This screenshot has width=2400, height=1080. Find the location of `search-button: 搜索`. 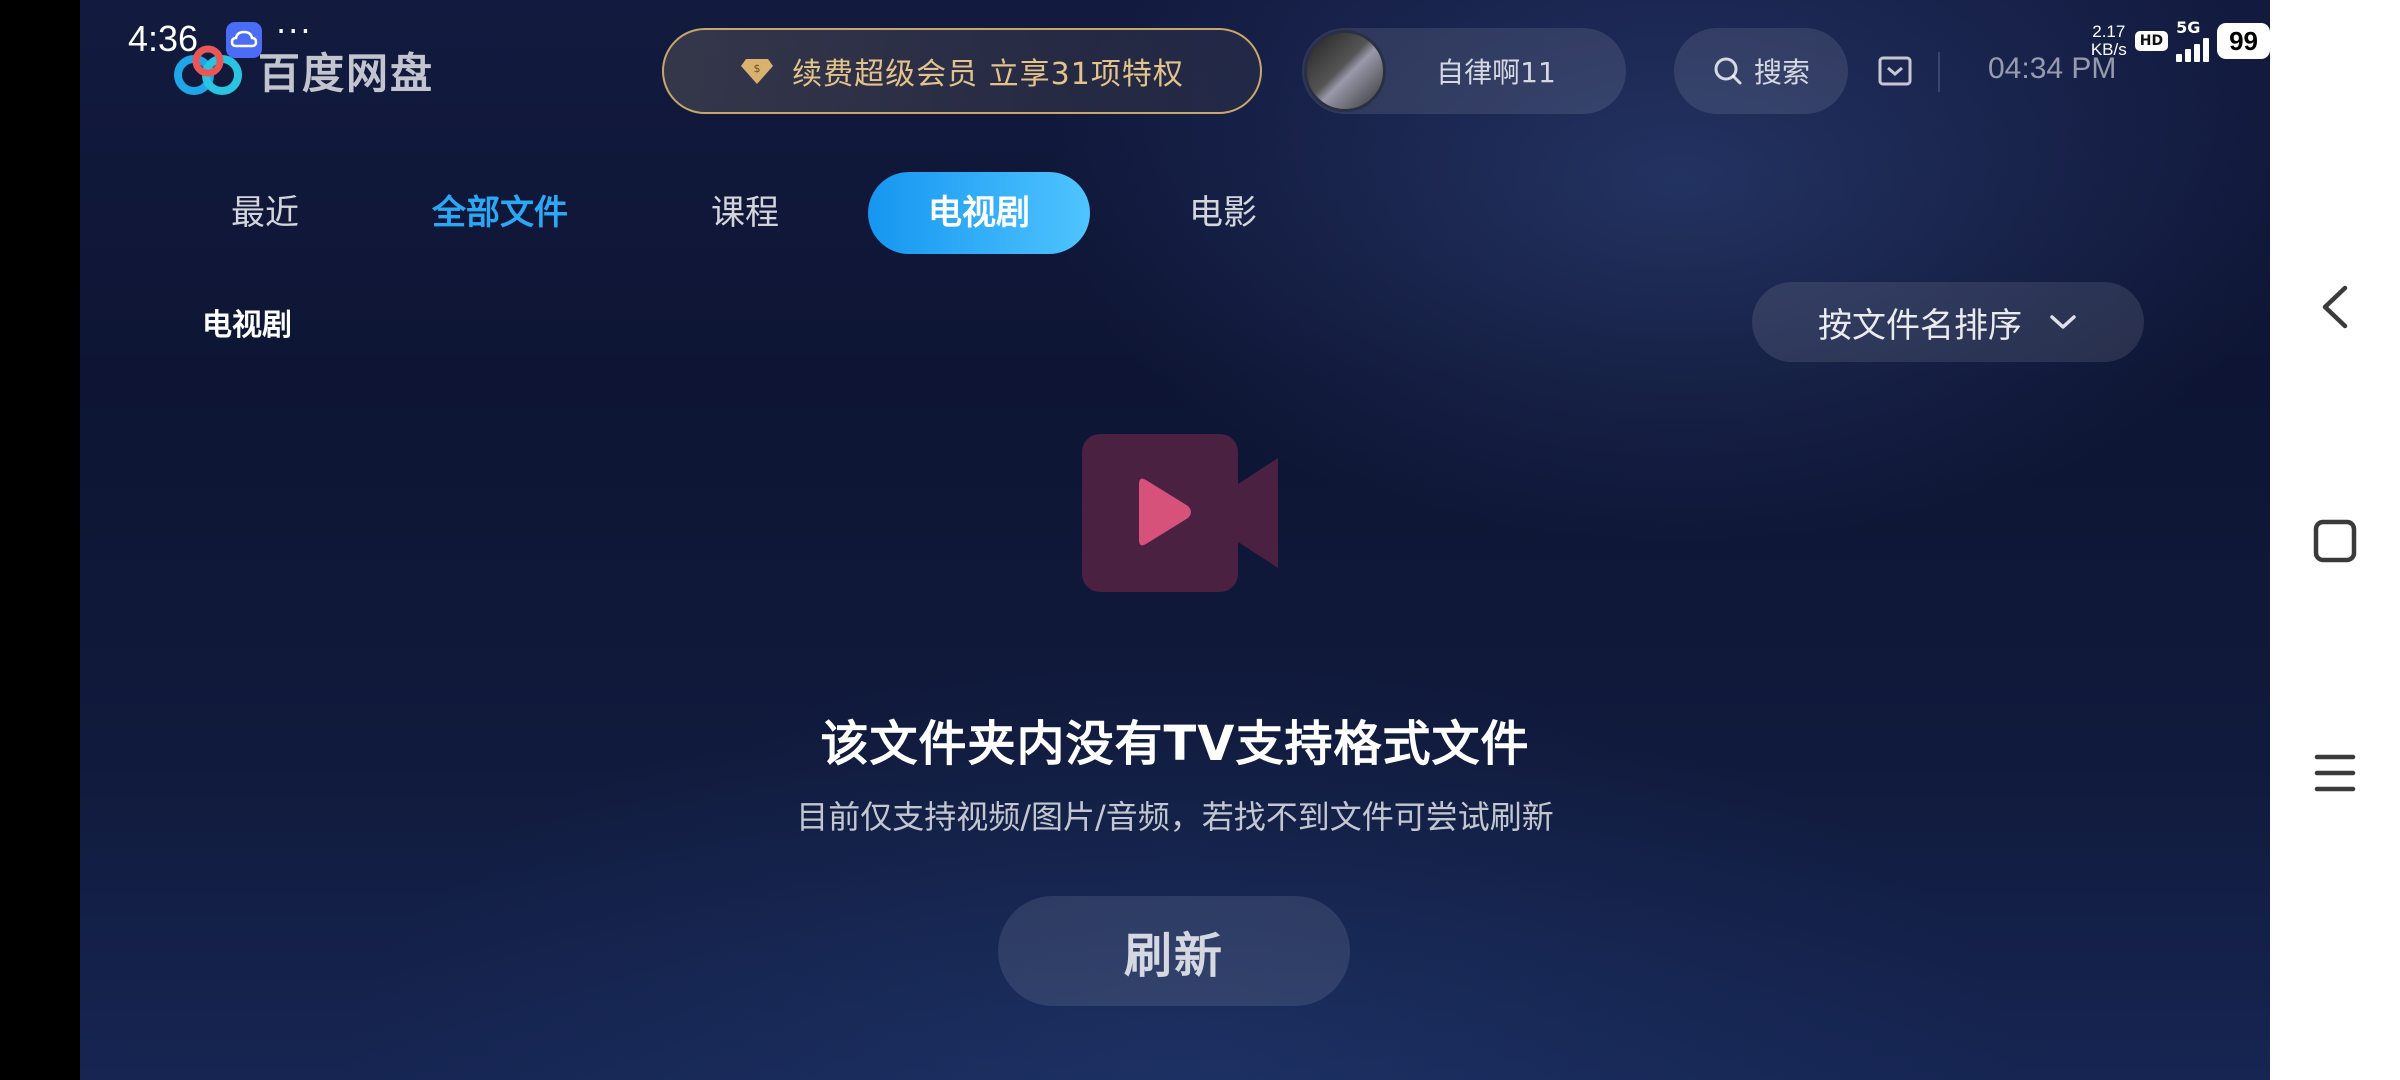

search-button: 搜索 is located at coordinates (1761, 71).